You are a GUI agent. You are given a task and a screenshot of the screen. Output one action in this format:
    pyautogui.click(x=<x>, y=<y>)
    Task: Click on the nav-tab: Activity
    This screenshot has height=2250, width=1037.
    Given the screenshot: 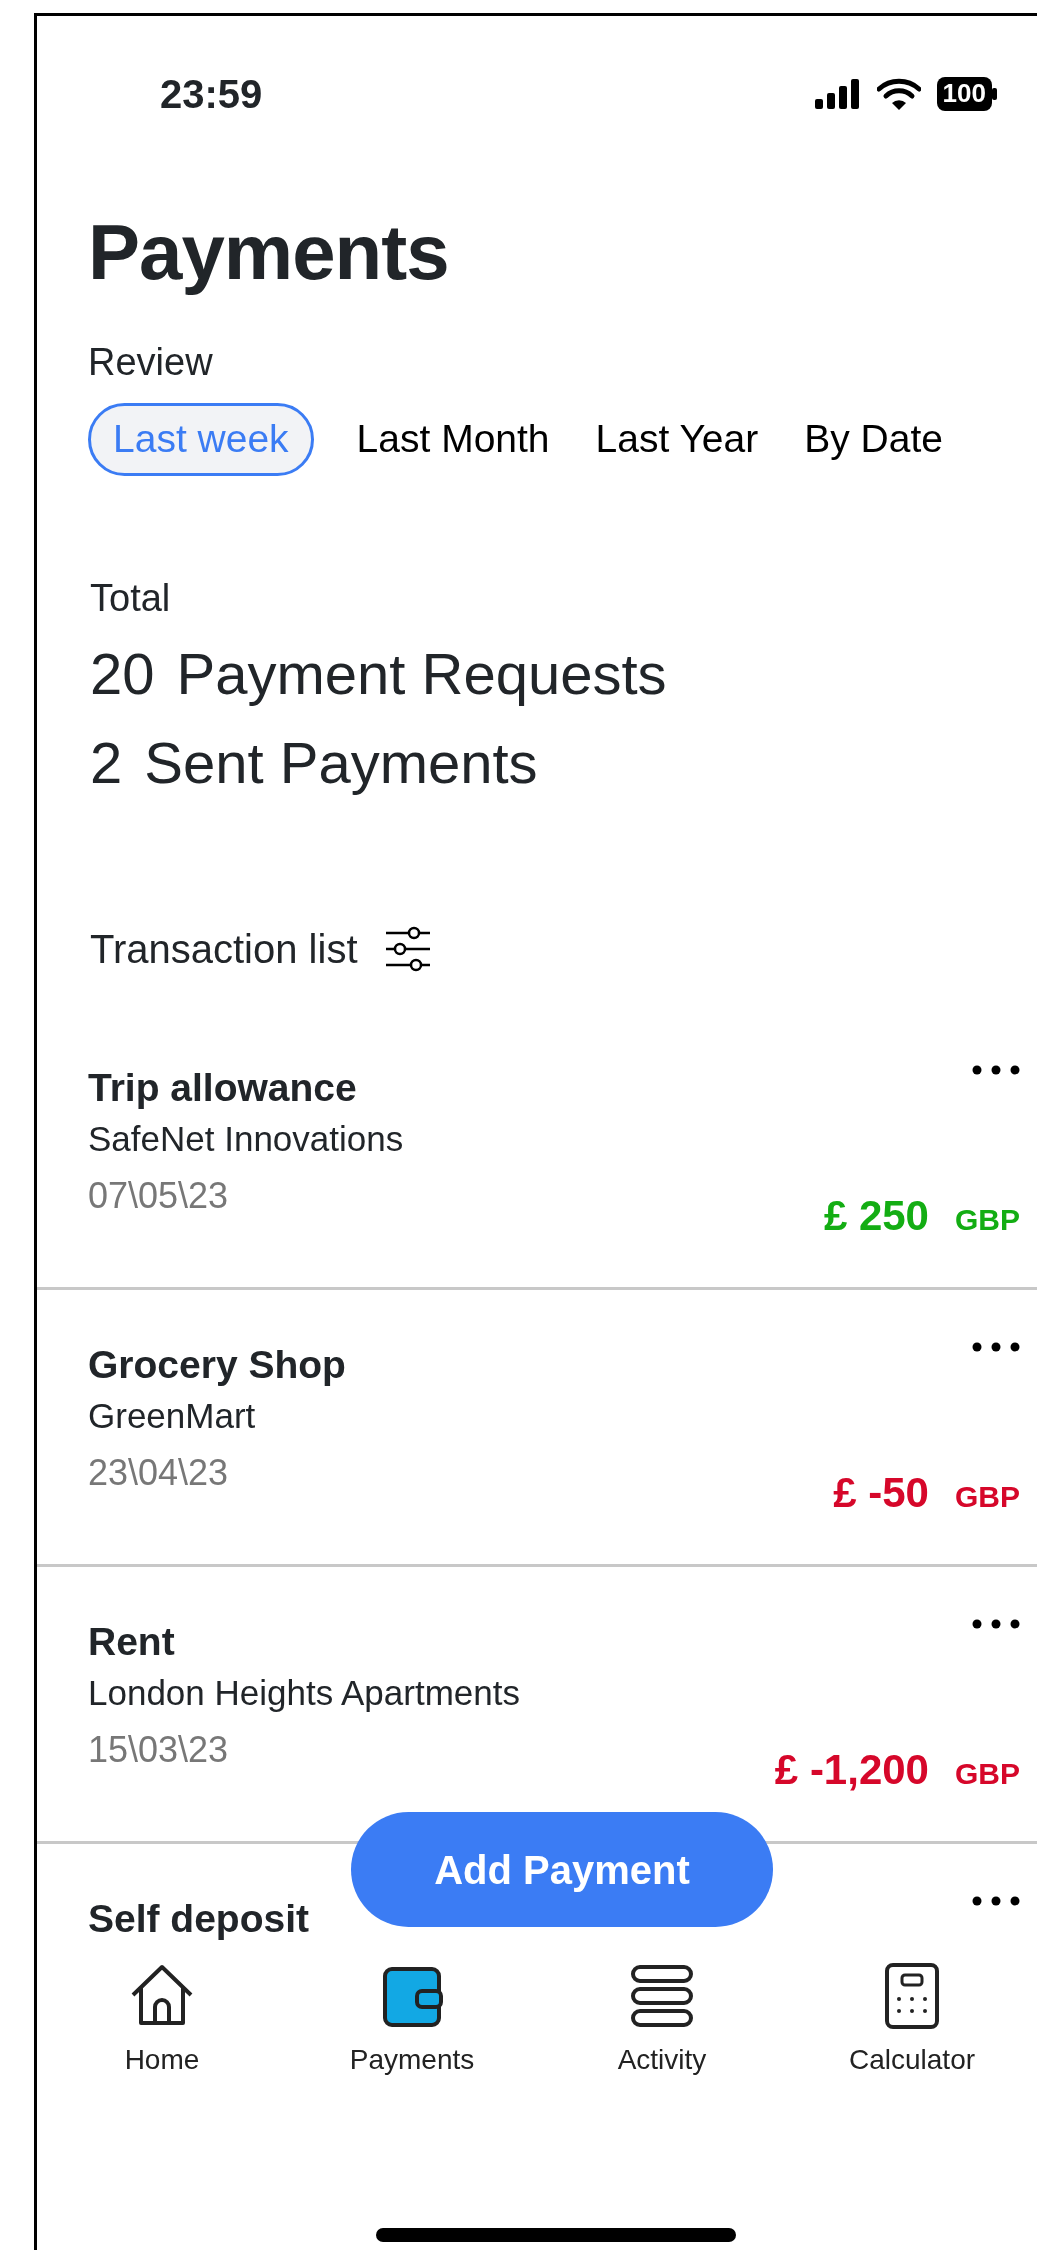 What is the action you would take?
    pyautogui.click(x=662, y=2020)
    